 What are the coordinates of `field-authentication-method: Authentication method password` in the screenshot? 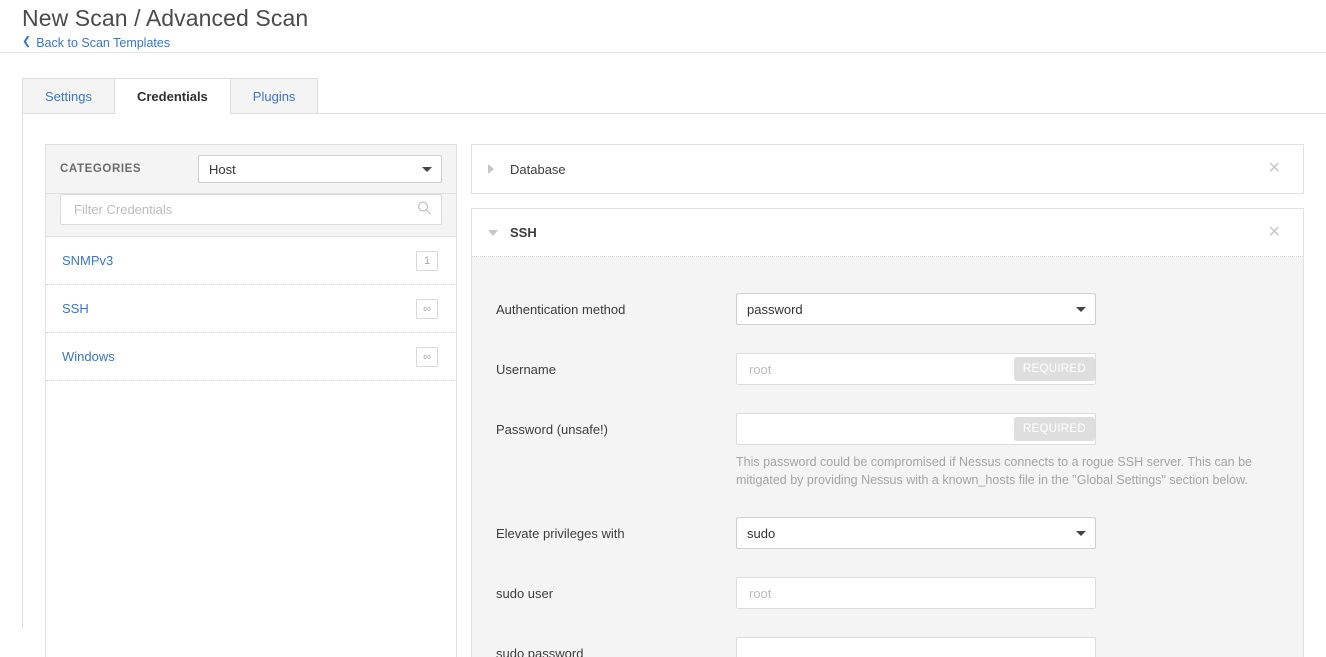 It's located at (887, 309).